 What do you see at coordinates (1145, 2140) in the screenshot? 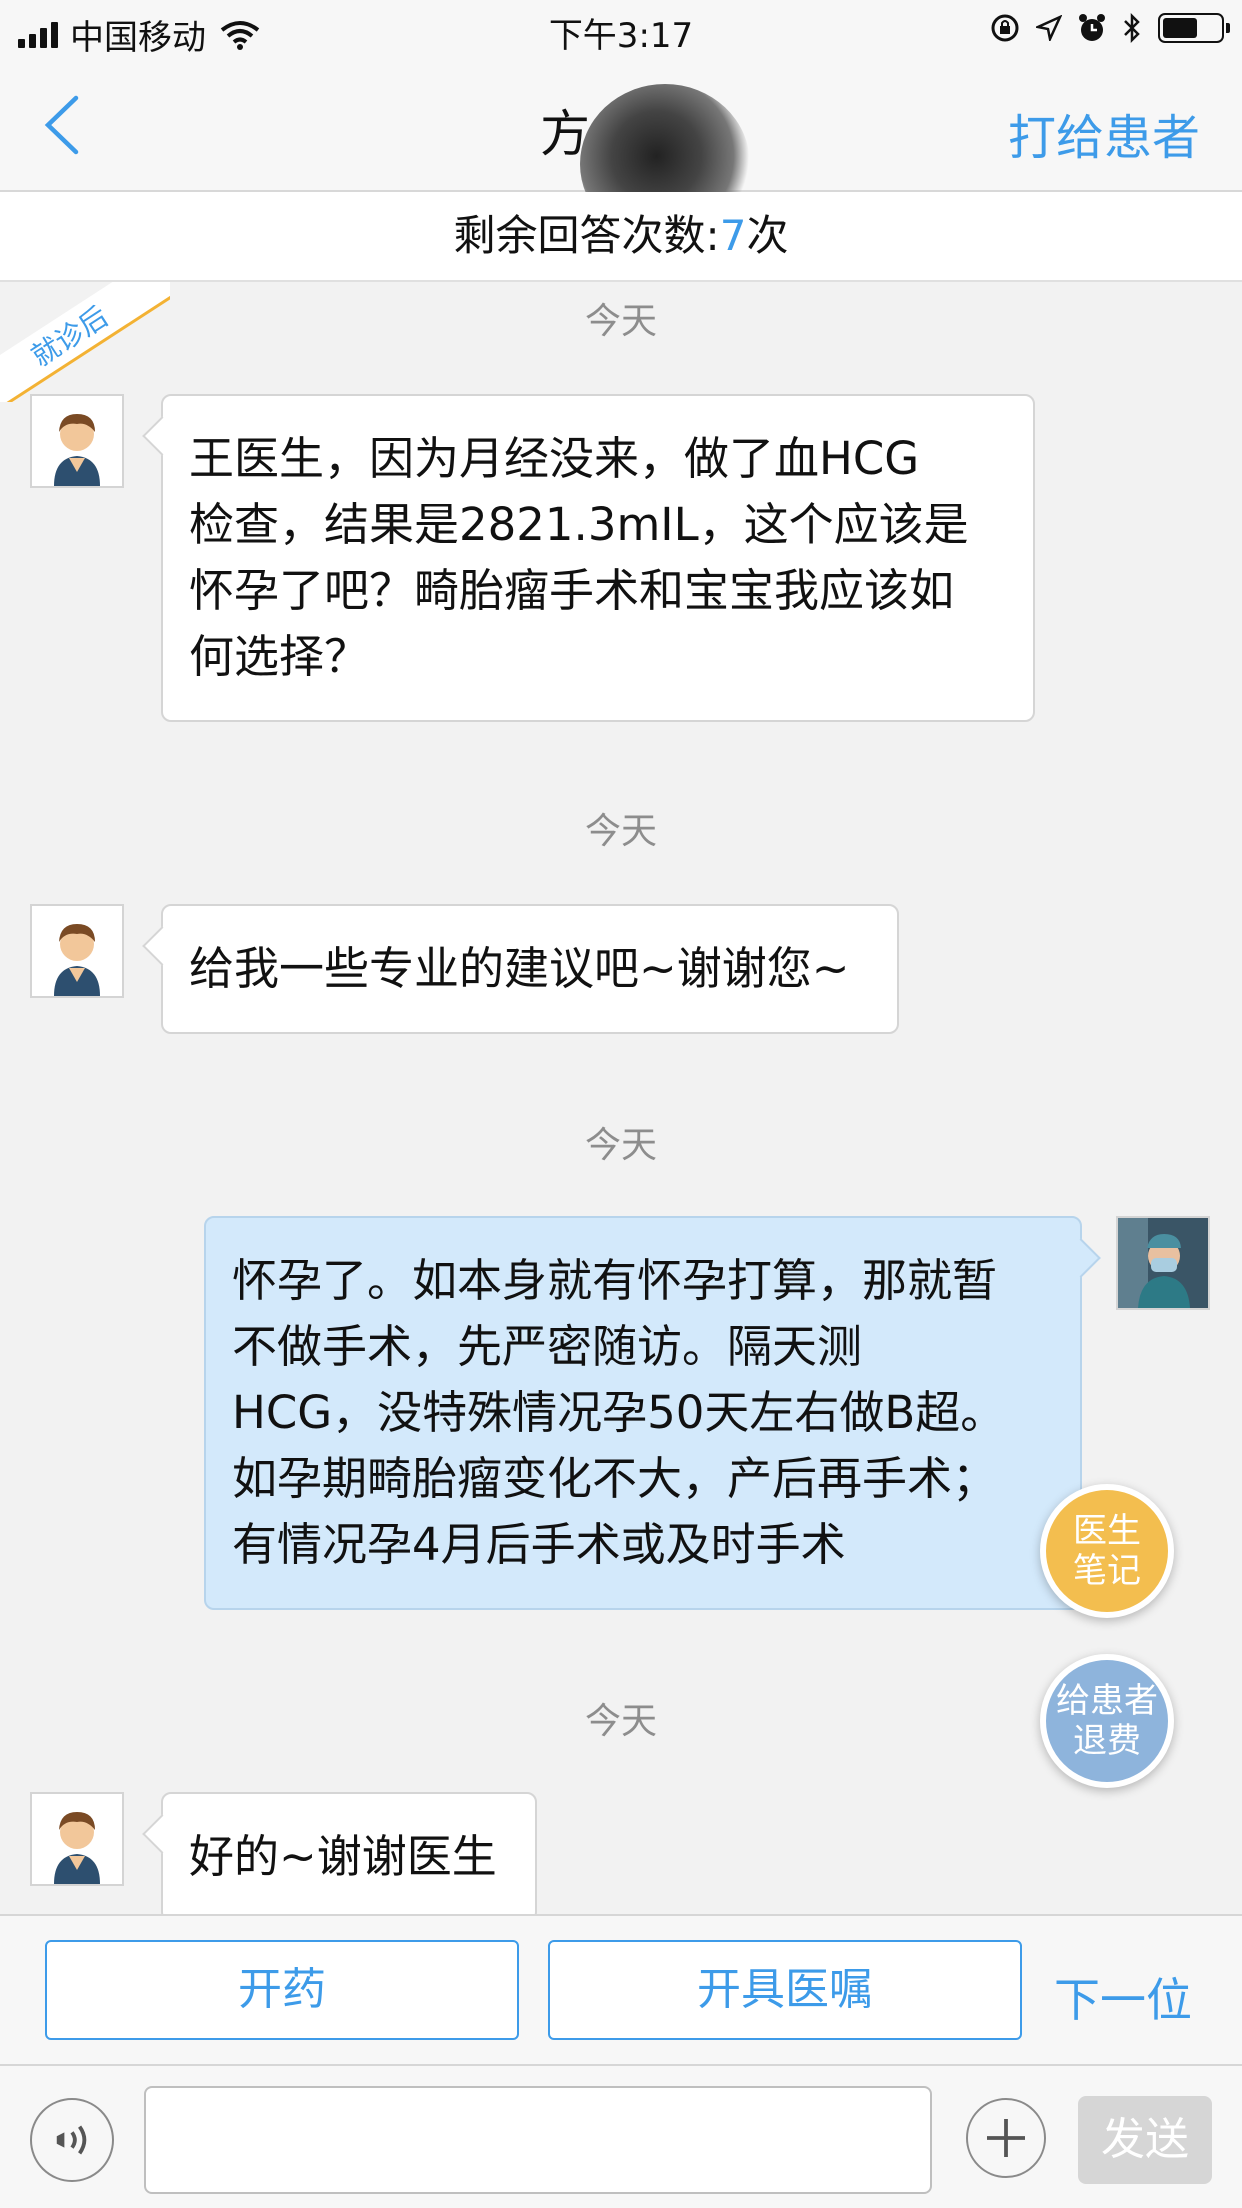
I see `send-button: 发送` at bounding box center [1145, 2140].